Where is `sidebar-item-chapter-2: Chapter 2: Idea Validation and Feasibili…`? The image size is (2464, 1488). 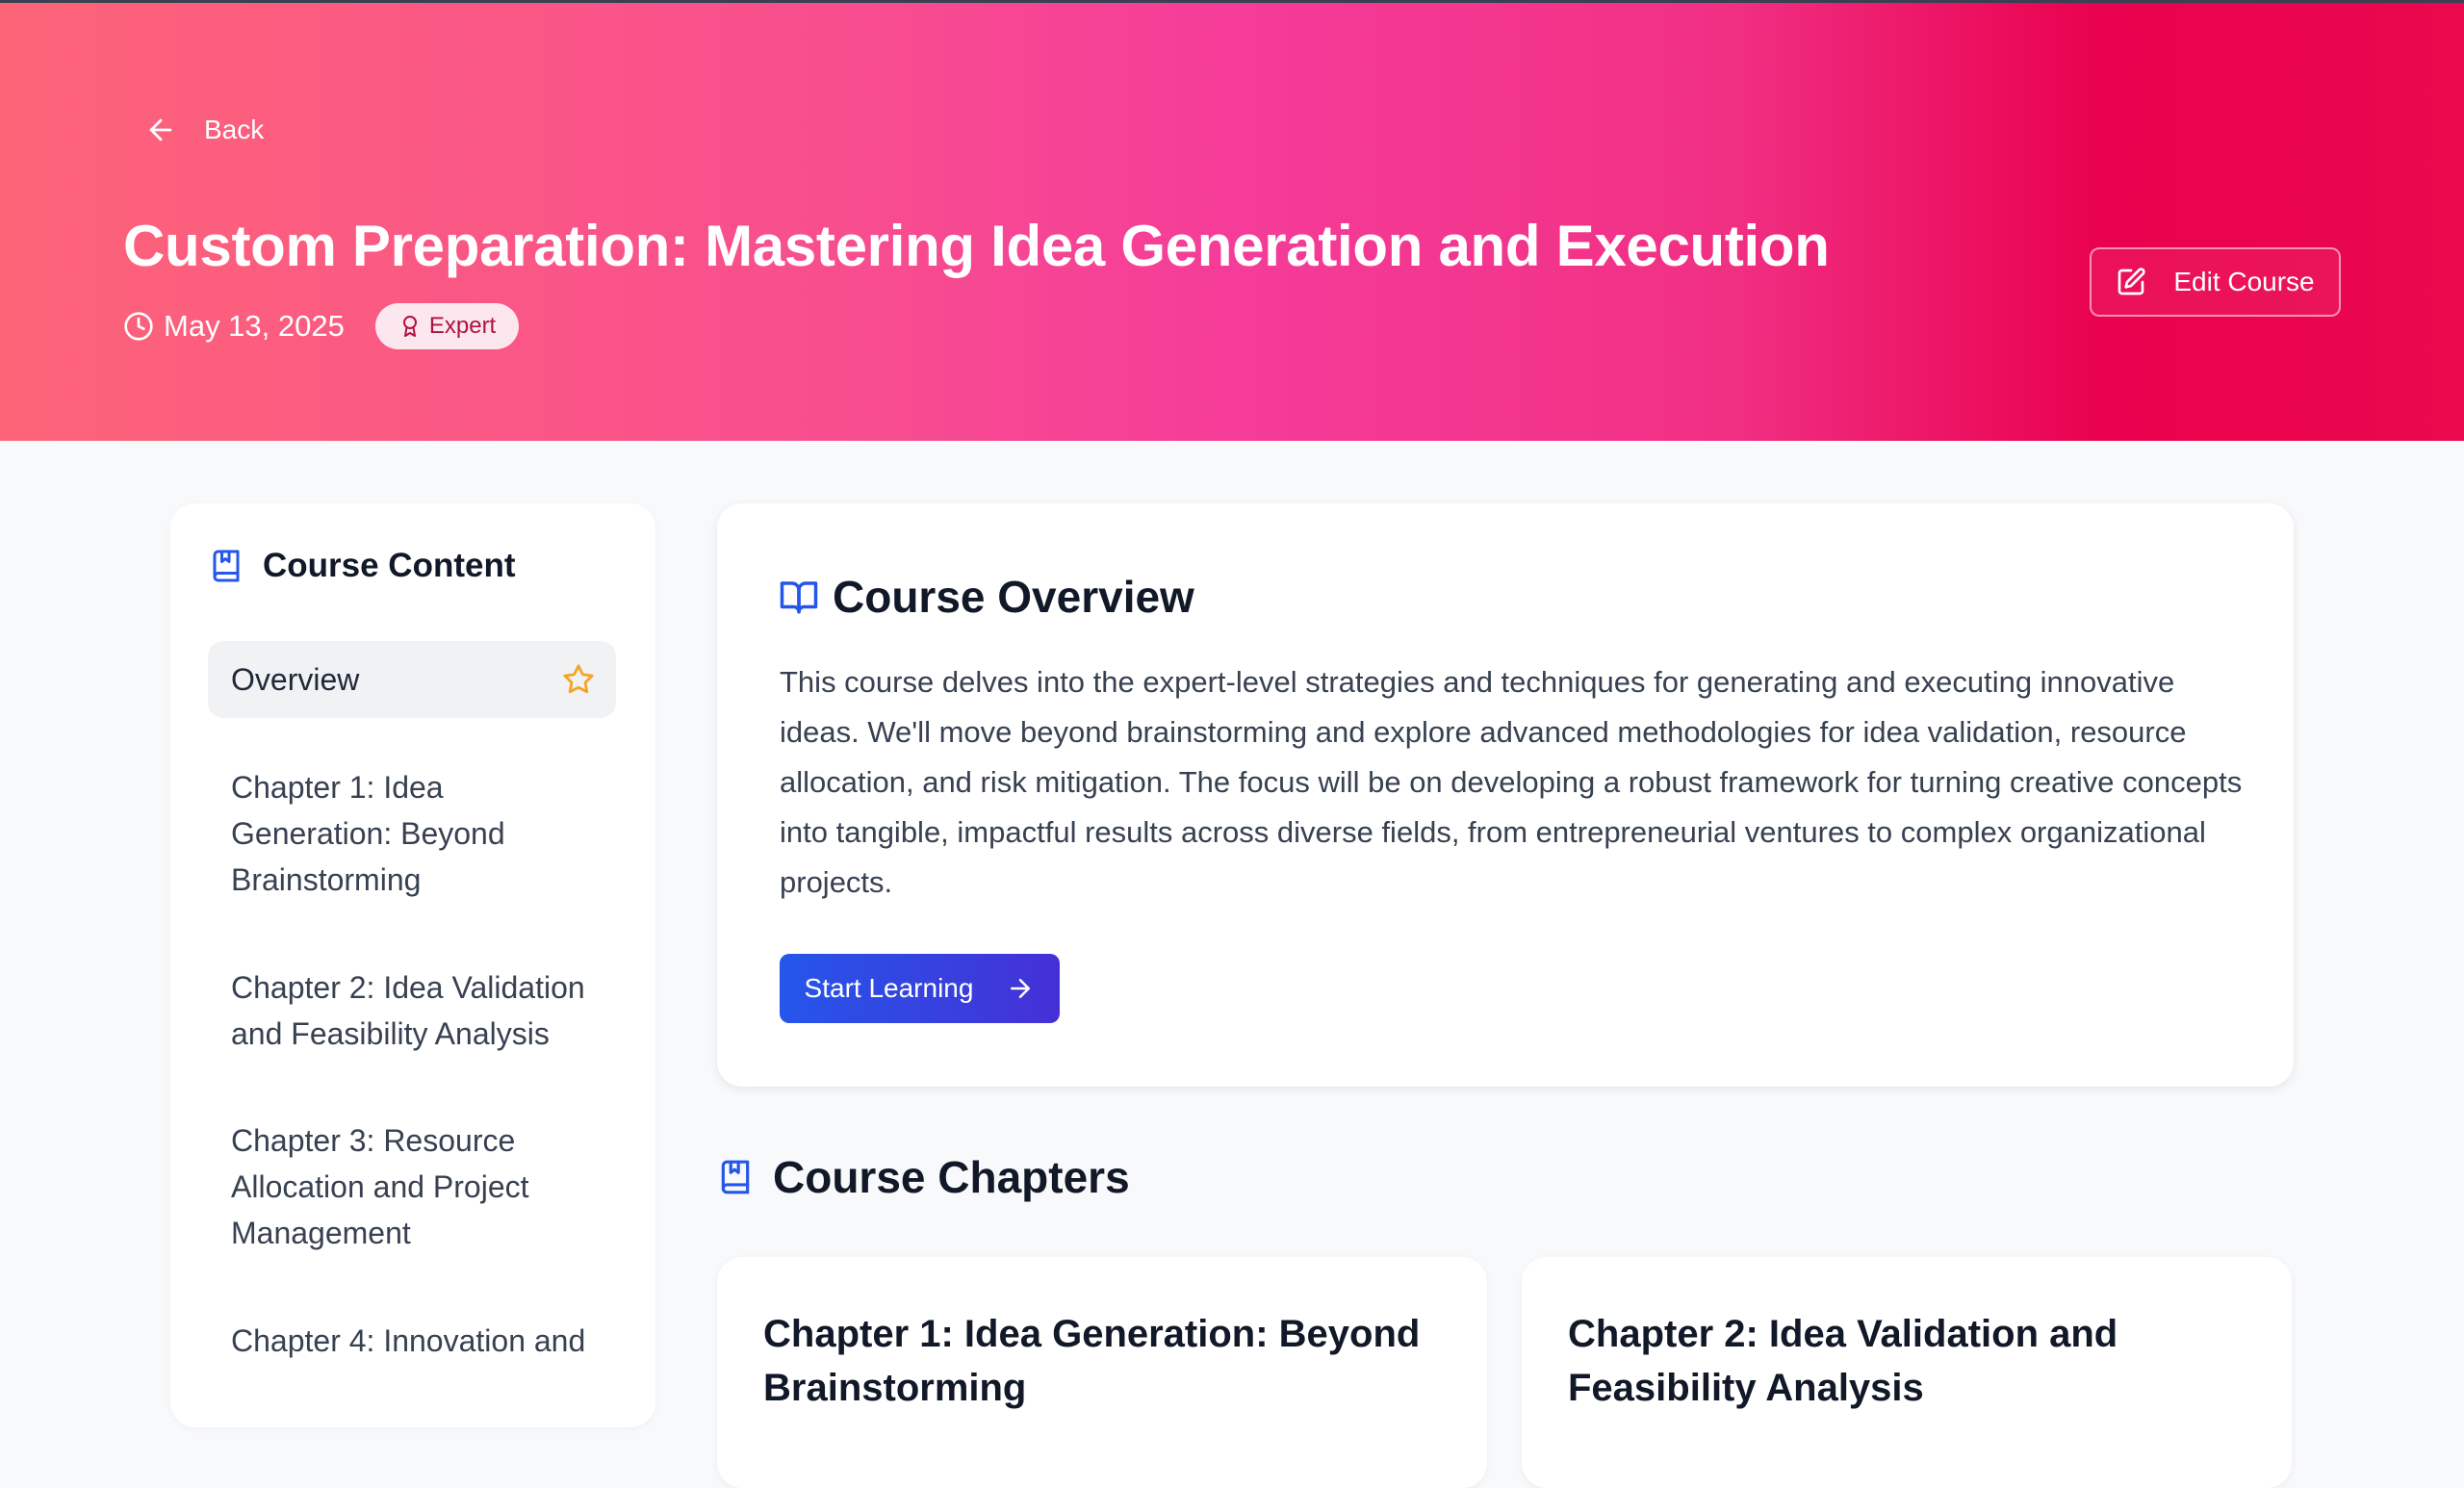
sidebar-item-chapter-2: Chapter 2: Idea Validation and Feasibili… is located at coordinates (418, 1011).